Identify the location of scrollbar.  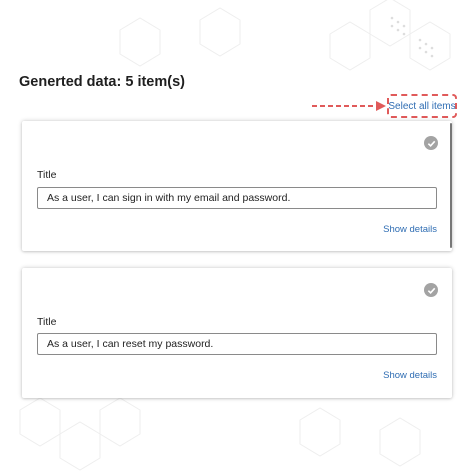
(451, 185).